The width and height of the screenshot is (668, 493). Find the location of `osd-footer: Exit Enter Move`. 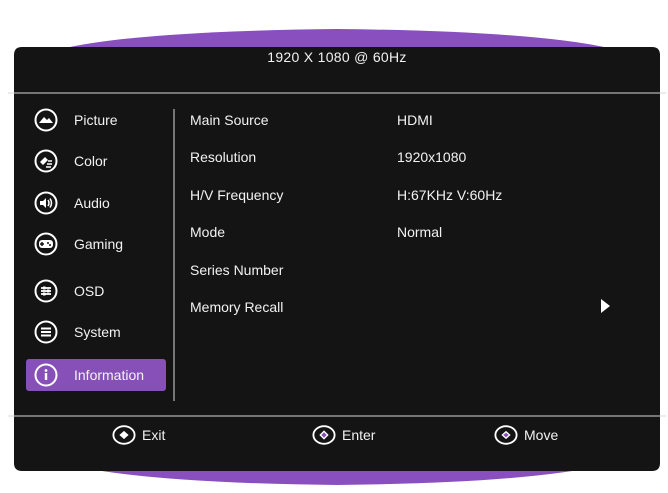

osd-footer: Exit Enter Move is located at coordinates (337, 435).